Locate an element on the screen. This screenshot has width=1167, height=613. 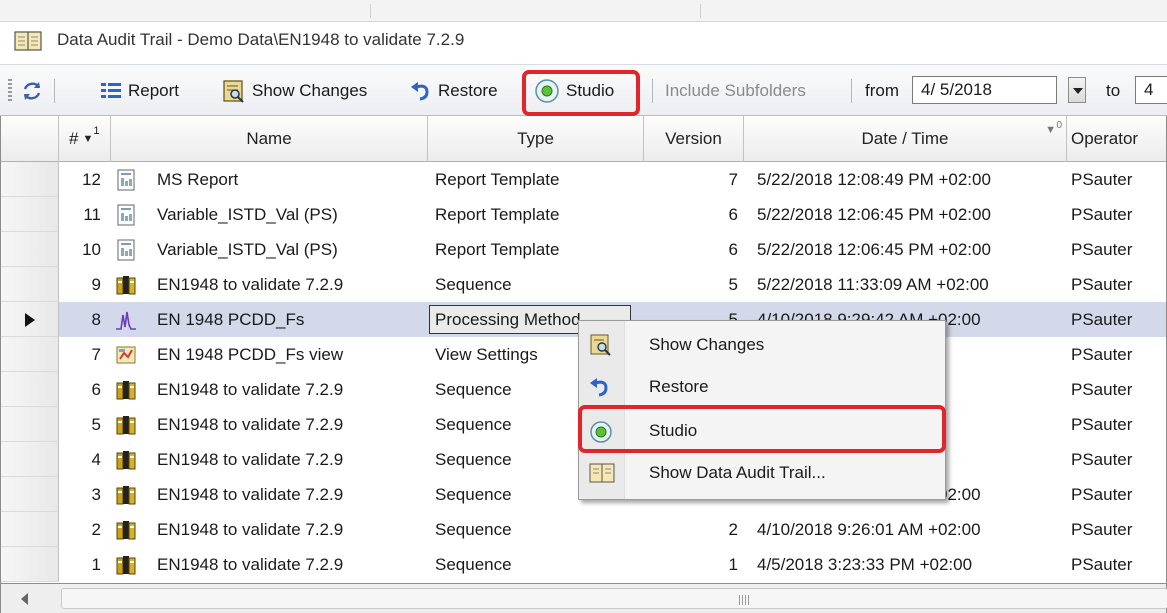
header-num-label: # is located at coordinates (74, 138).